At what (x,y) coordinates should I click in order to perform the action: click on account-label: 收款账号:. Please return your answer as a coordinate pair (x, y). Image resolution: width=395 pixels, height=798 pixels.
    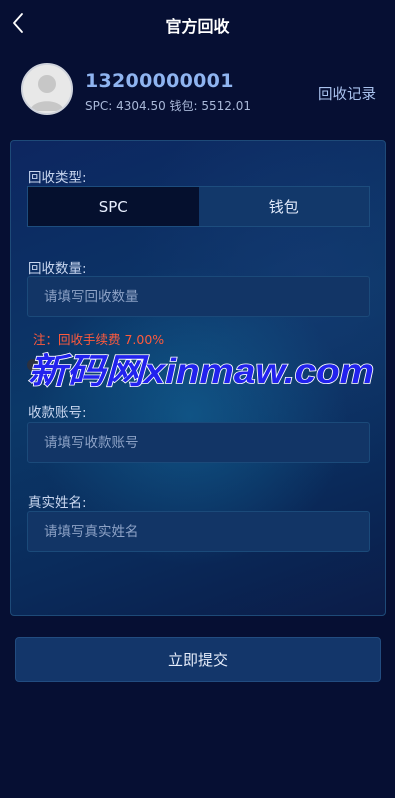
    Looking at the image, I should click on (57, 413).